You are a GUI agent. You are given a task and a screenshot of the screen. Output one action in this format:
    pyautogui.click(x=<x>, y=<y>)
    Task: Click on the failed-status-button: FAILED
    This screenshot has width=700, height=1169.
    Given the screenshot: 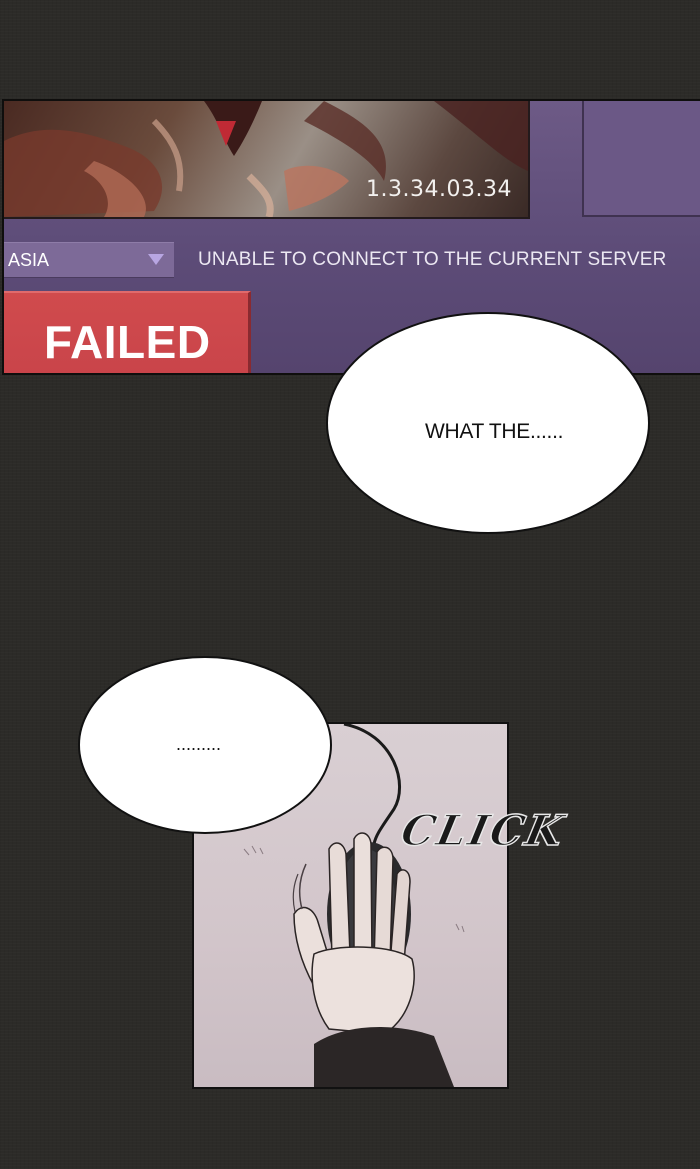 What is the action you would take?
    pyautogui.click(x=127, y=332)
    